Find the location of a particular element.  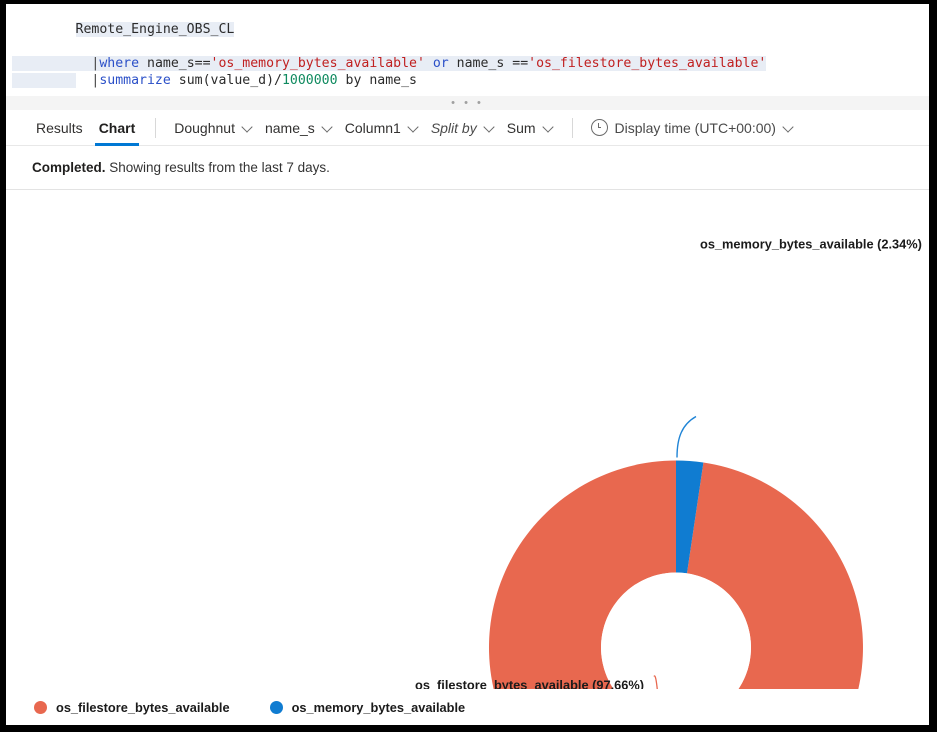

legend-item-memory: os_memory_bytes_available is located at coordinates (367, 707).